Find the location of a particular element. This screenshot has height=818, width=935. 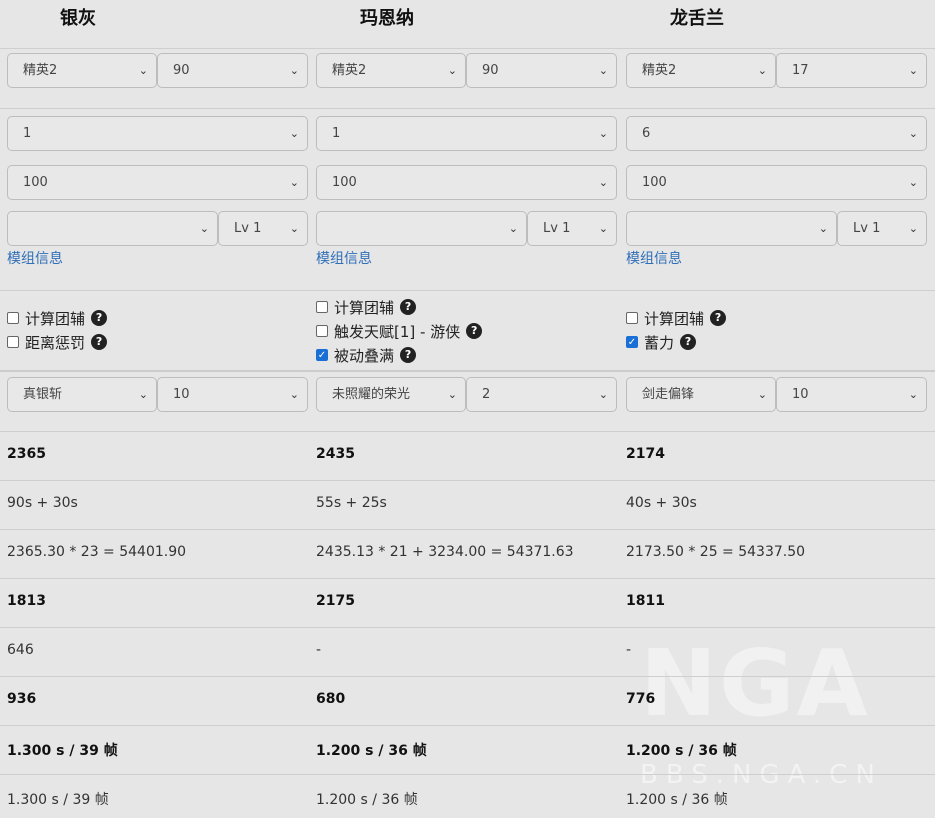

skill-select: 剑走偏锋 ⌄ is located at coordinates (701, 394).